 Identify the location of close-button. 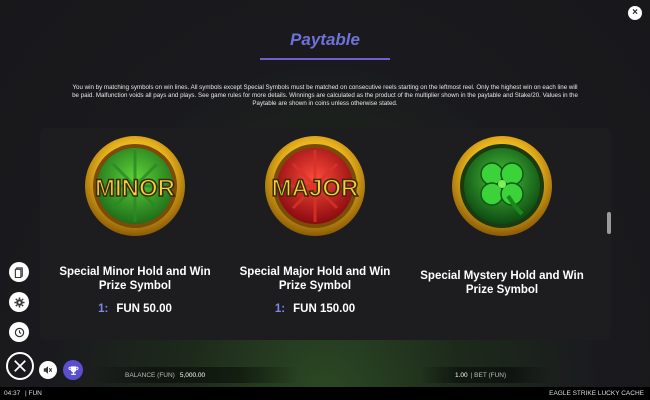
(20, 366).